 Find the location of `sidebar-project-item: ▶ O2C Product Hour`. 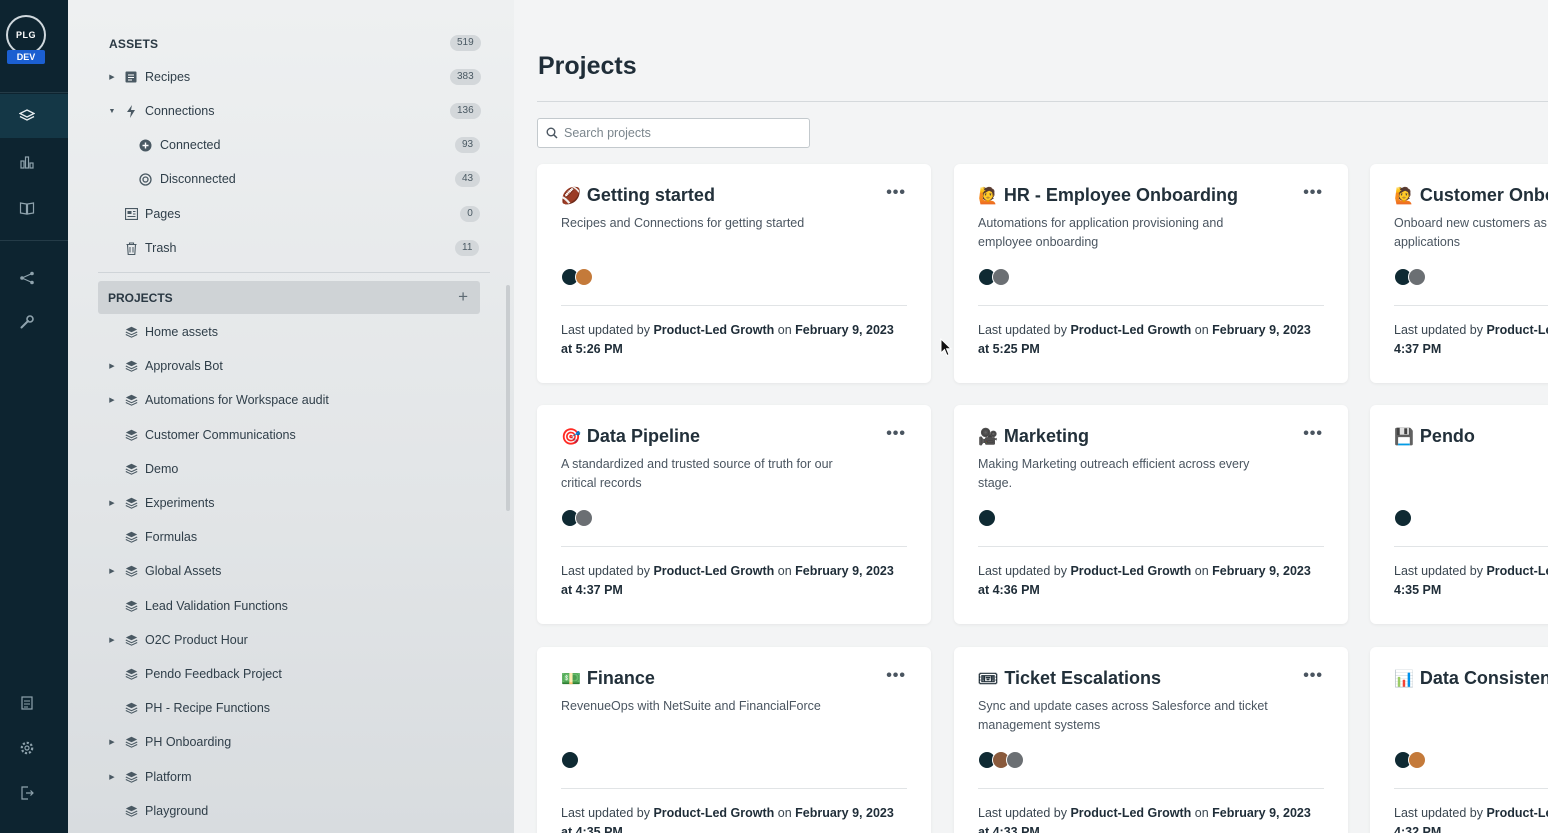

sidebar-project-item: ▶ O2C Product Hour is located at coordinates (278, 640).